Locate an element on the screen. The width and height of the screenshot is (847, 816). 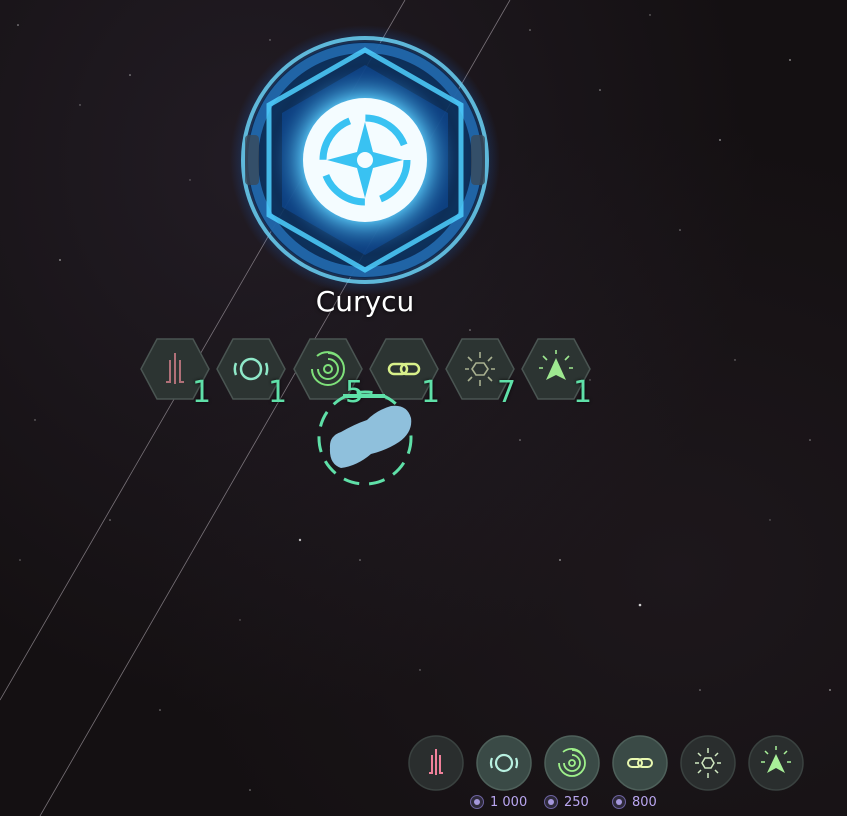
module-hex-rocket: 1 is located at coordinates (175, 373).